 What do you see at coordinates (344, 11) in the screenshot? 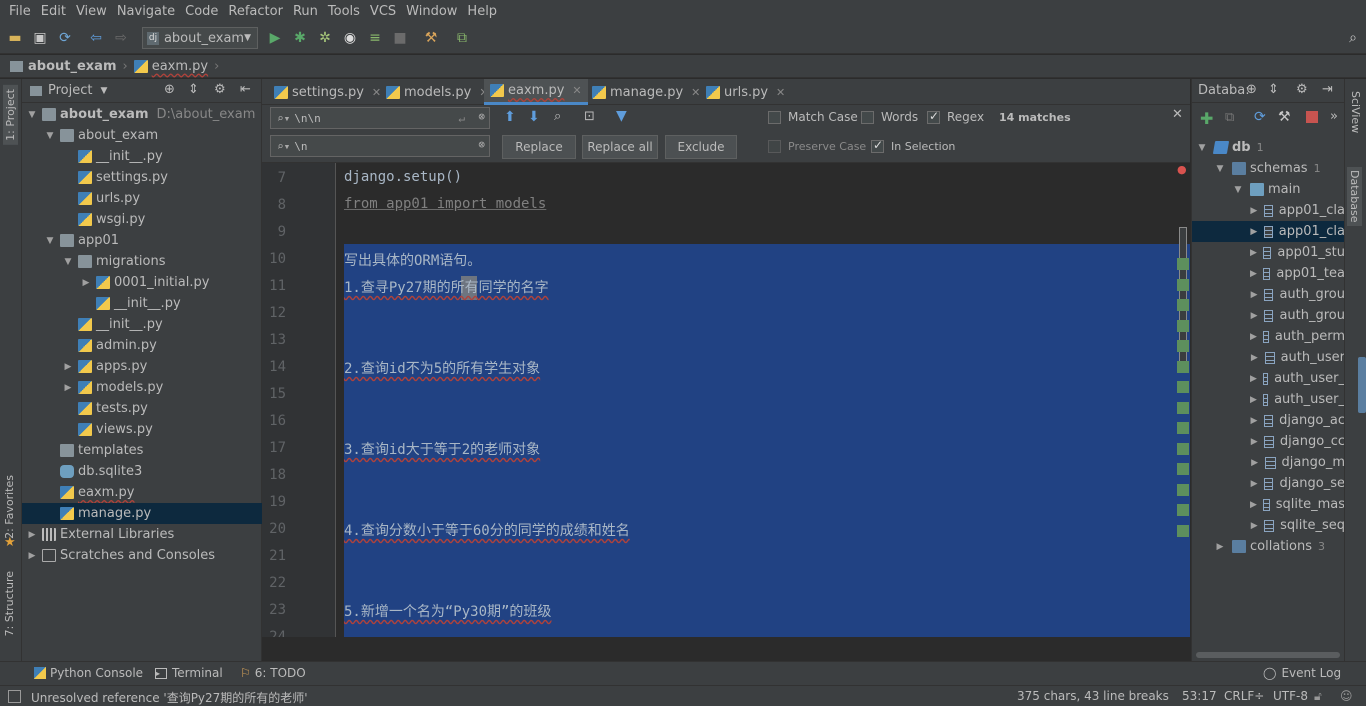
I see `menu-tools: Tools` at bounding box center [344, 11].